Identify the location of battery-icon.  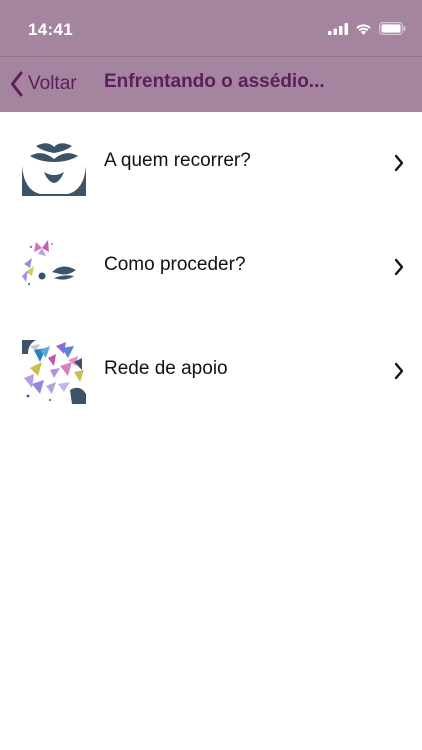
(392, 28).